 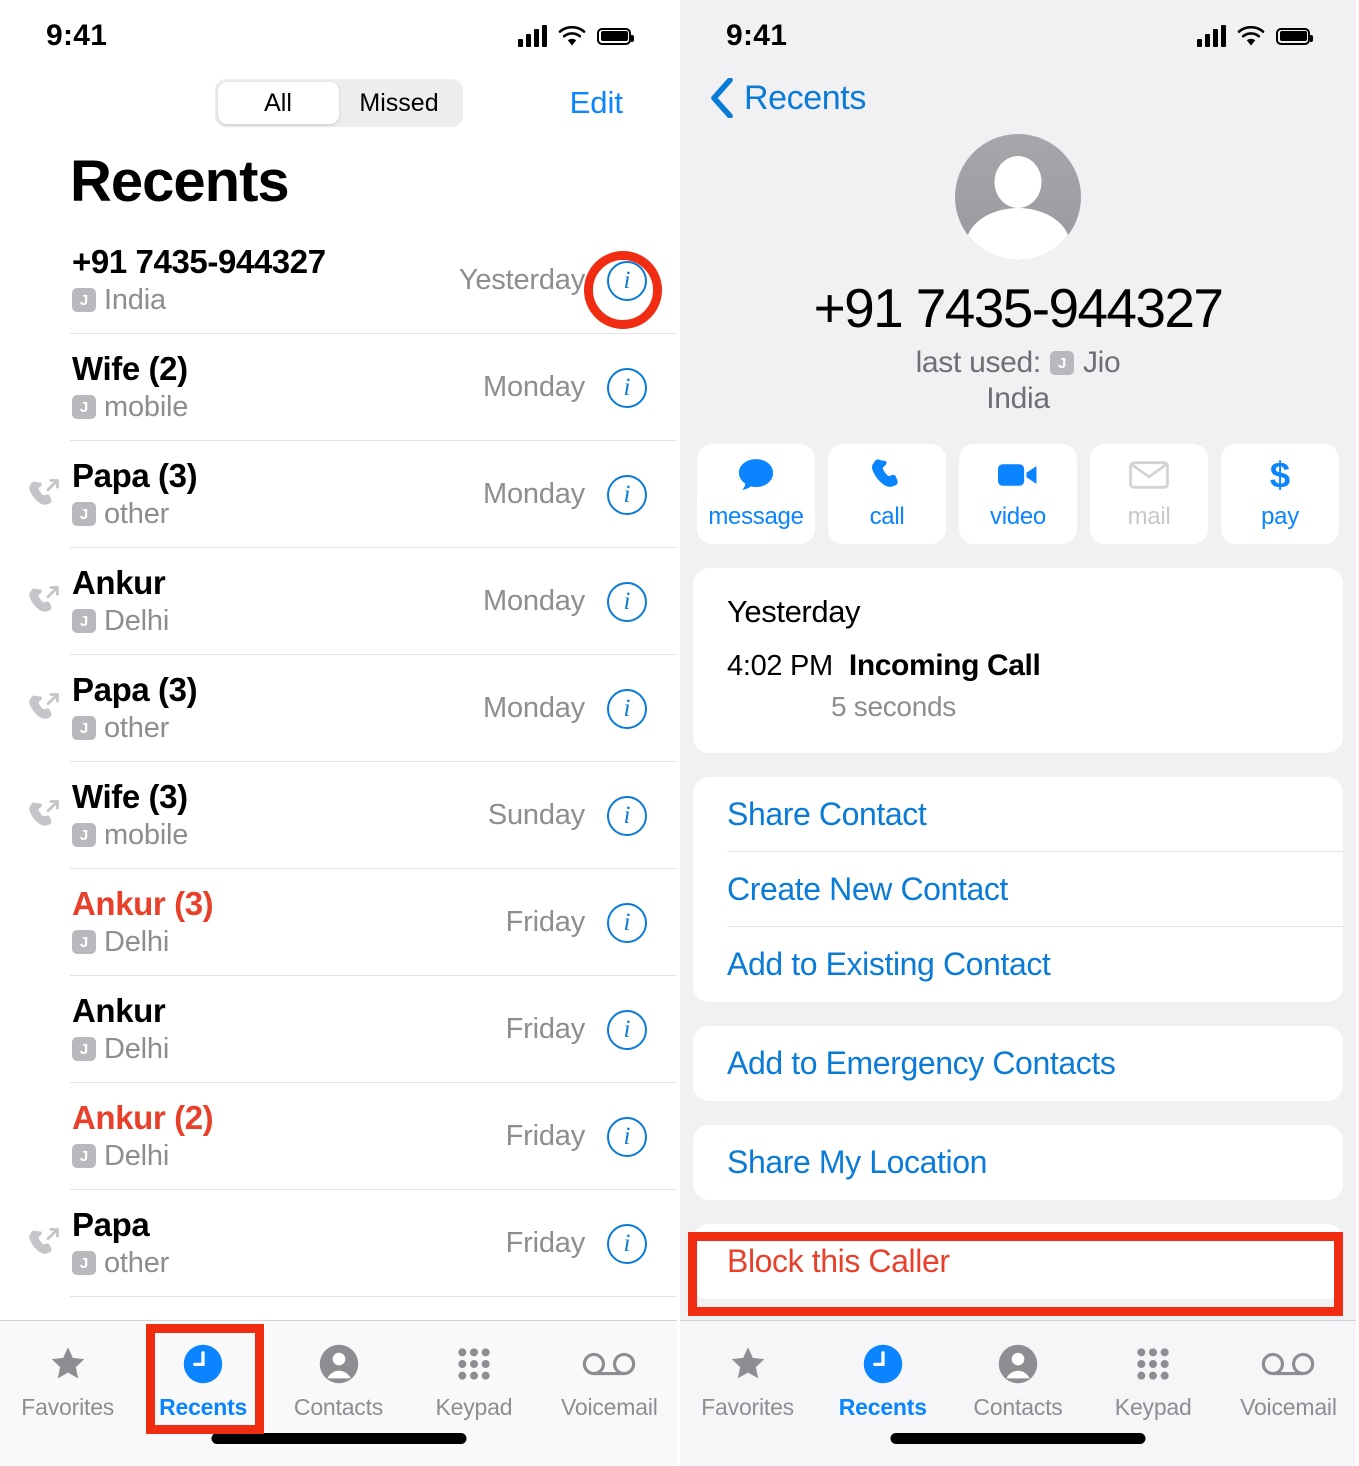 I want to click on call-filter-segmented-control: All Missed, so click(x=338, y=103).